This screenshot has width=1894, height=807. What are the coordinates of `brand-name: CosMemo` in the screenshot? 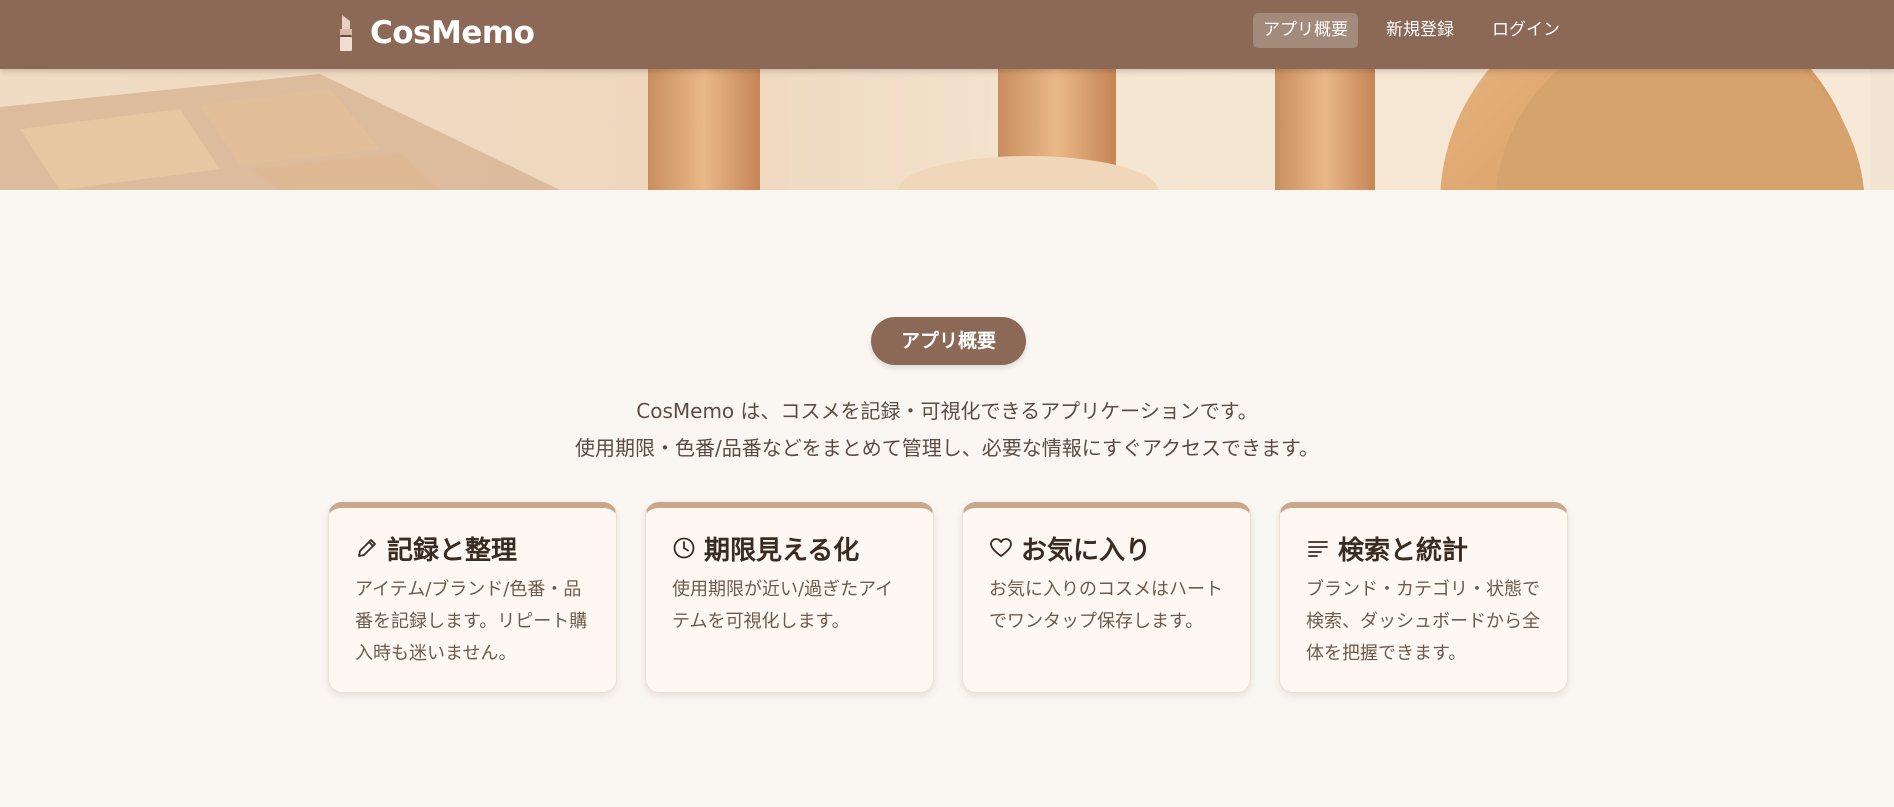 It's located at (452, 33).